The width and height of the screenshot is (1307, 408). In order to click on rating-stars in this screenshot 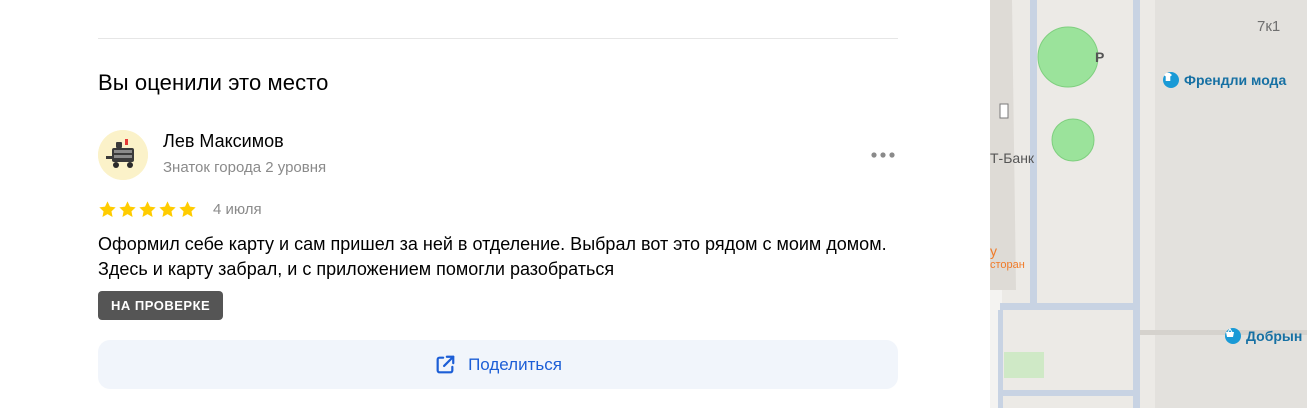, I will do `click(147, 209)`.